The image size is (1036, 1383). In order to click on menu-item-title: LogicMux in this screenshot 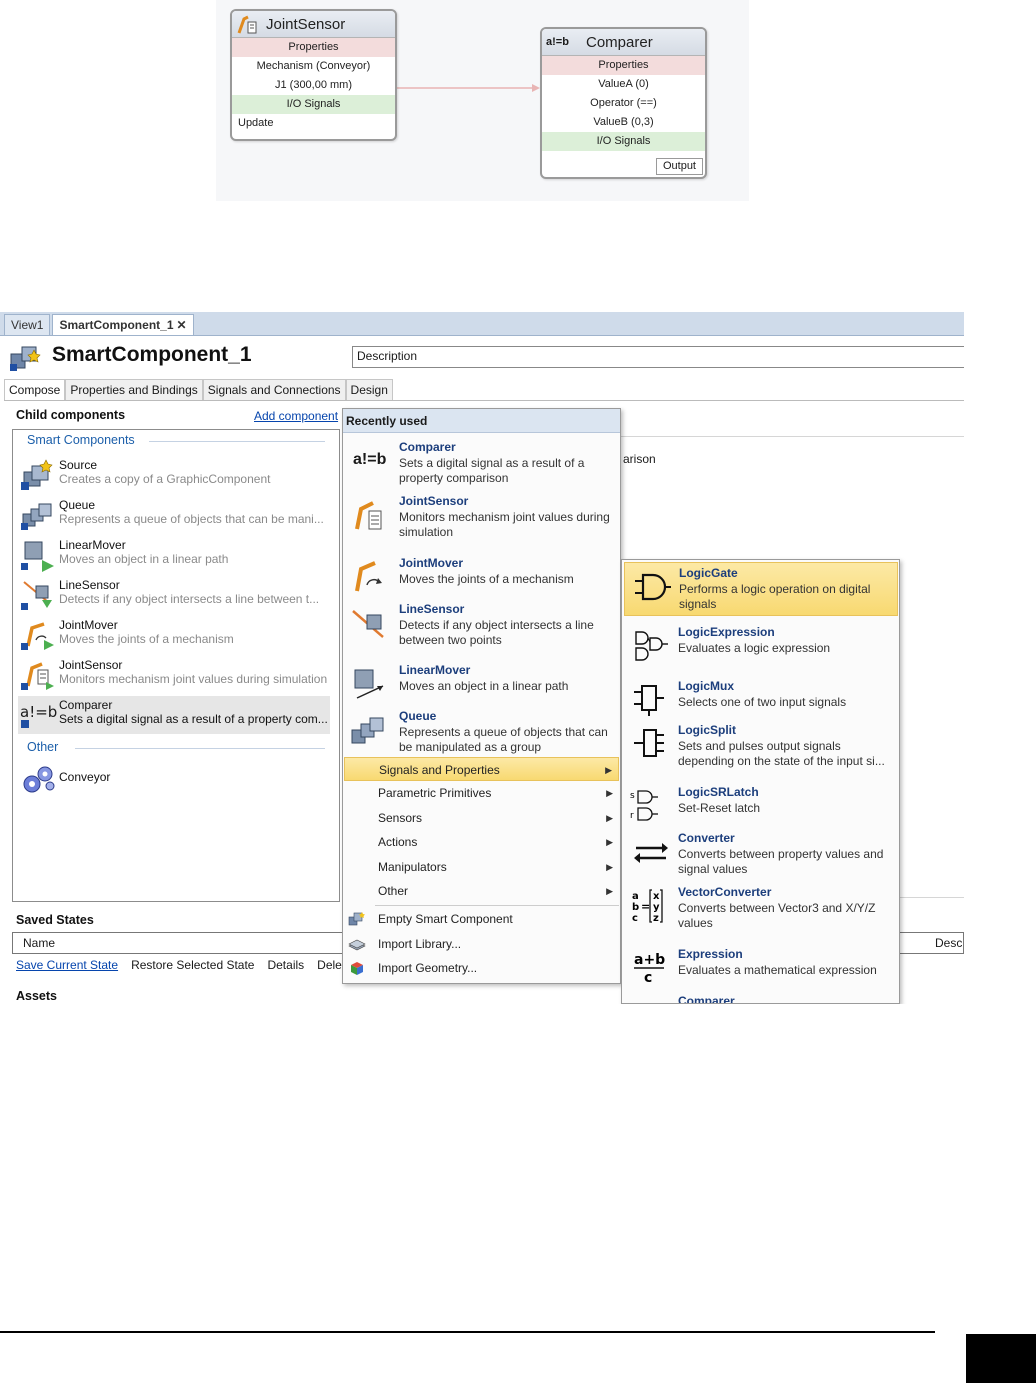, I will do `click(706, 686)`.